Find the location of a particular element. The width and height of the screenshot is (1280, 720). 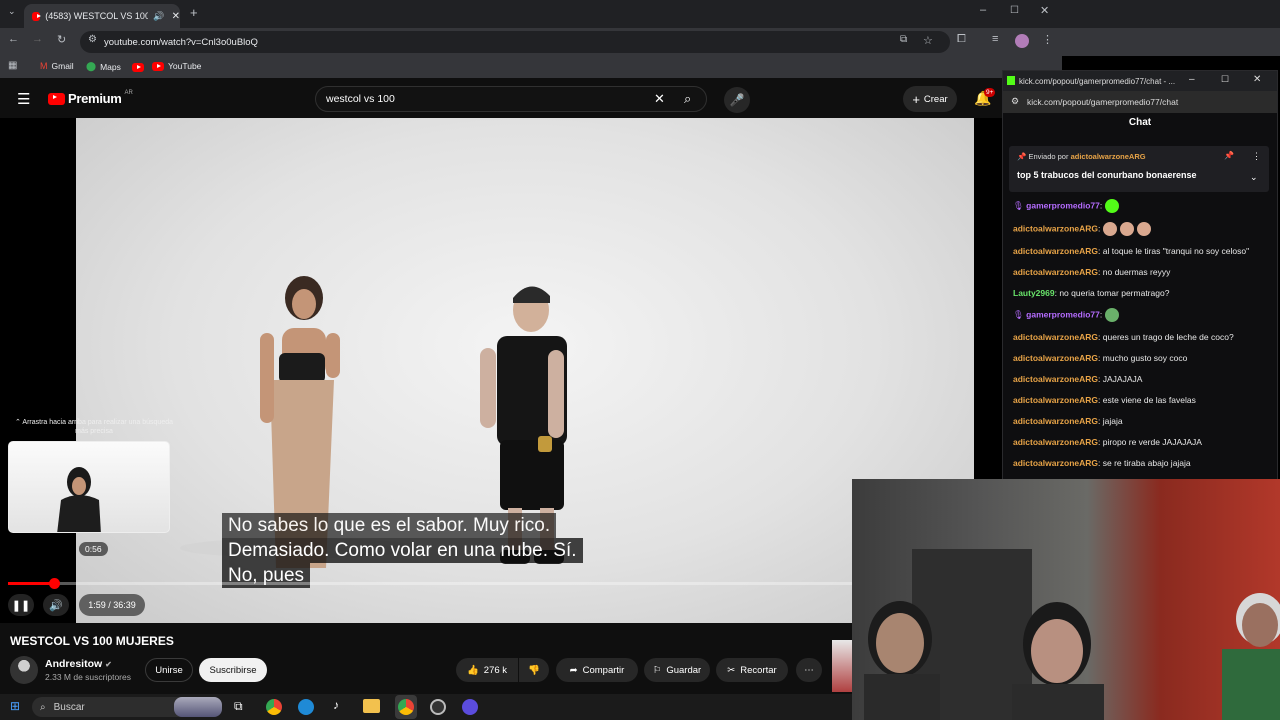

chrome-menu-icon: ⋮ is located at coordinates (1047, 39).